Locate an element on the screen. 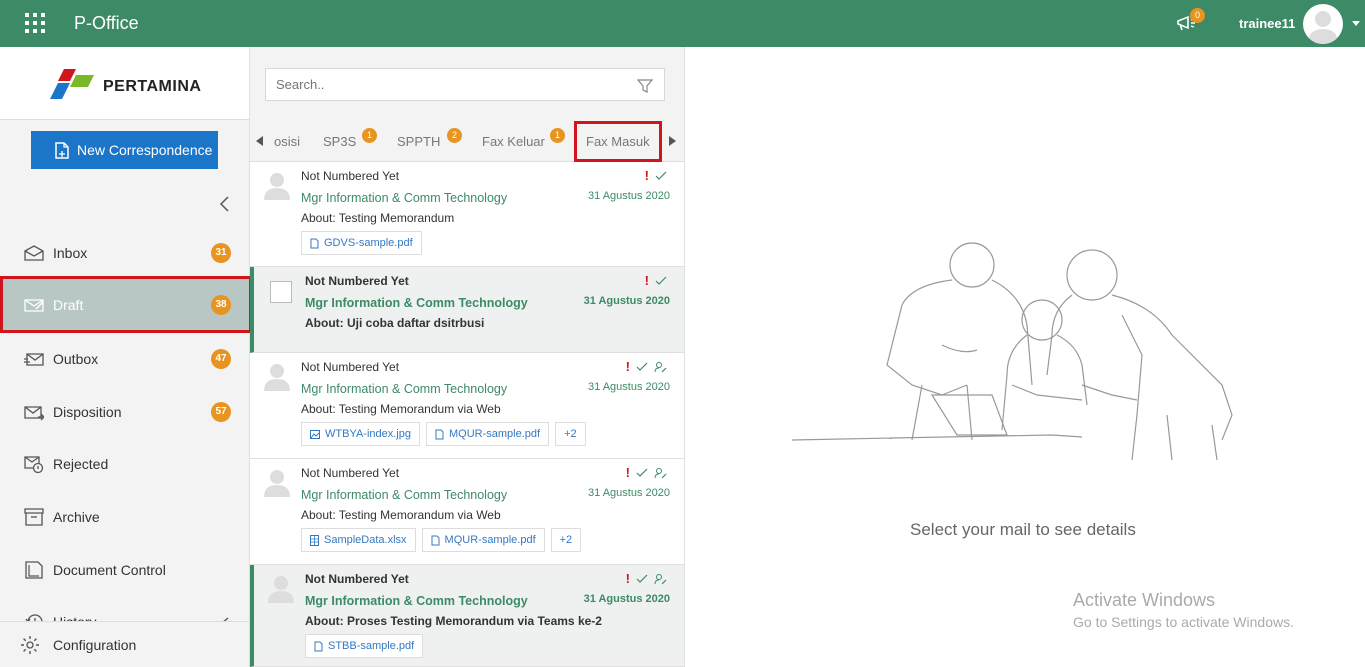  sidebar-item-outbox: Outbox 47 is located at coordinates (124, 359).